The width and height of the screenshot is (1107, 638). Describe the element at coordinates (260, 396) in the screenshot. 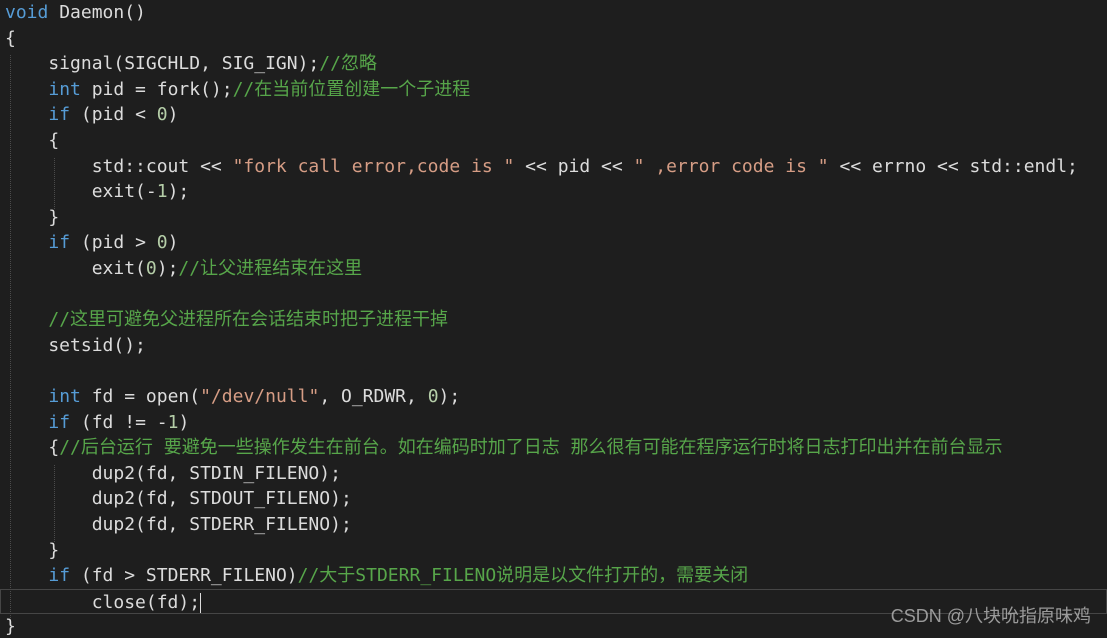

I see `code-token: "/dev/null"` at that location.